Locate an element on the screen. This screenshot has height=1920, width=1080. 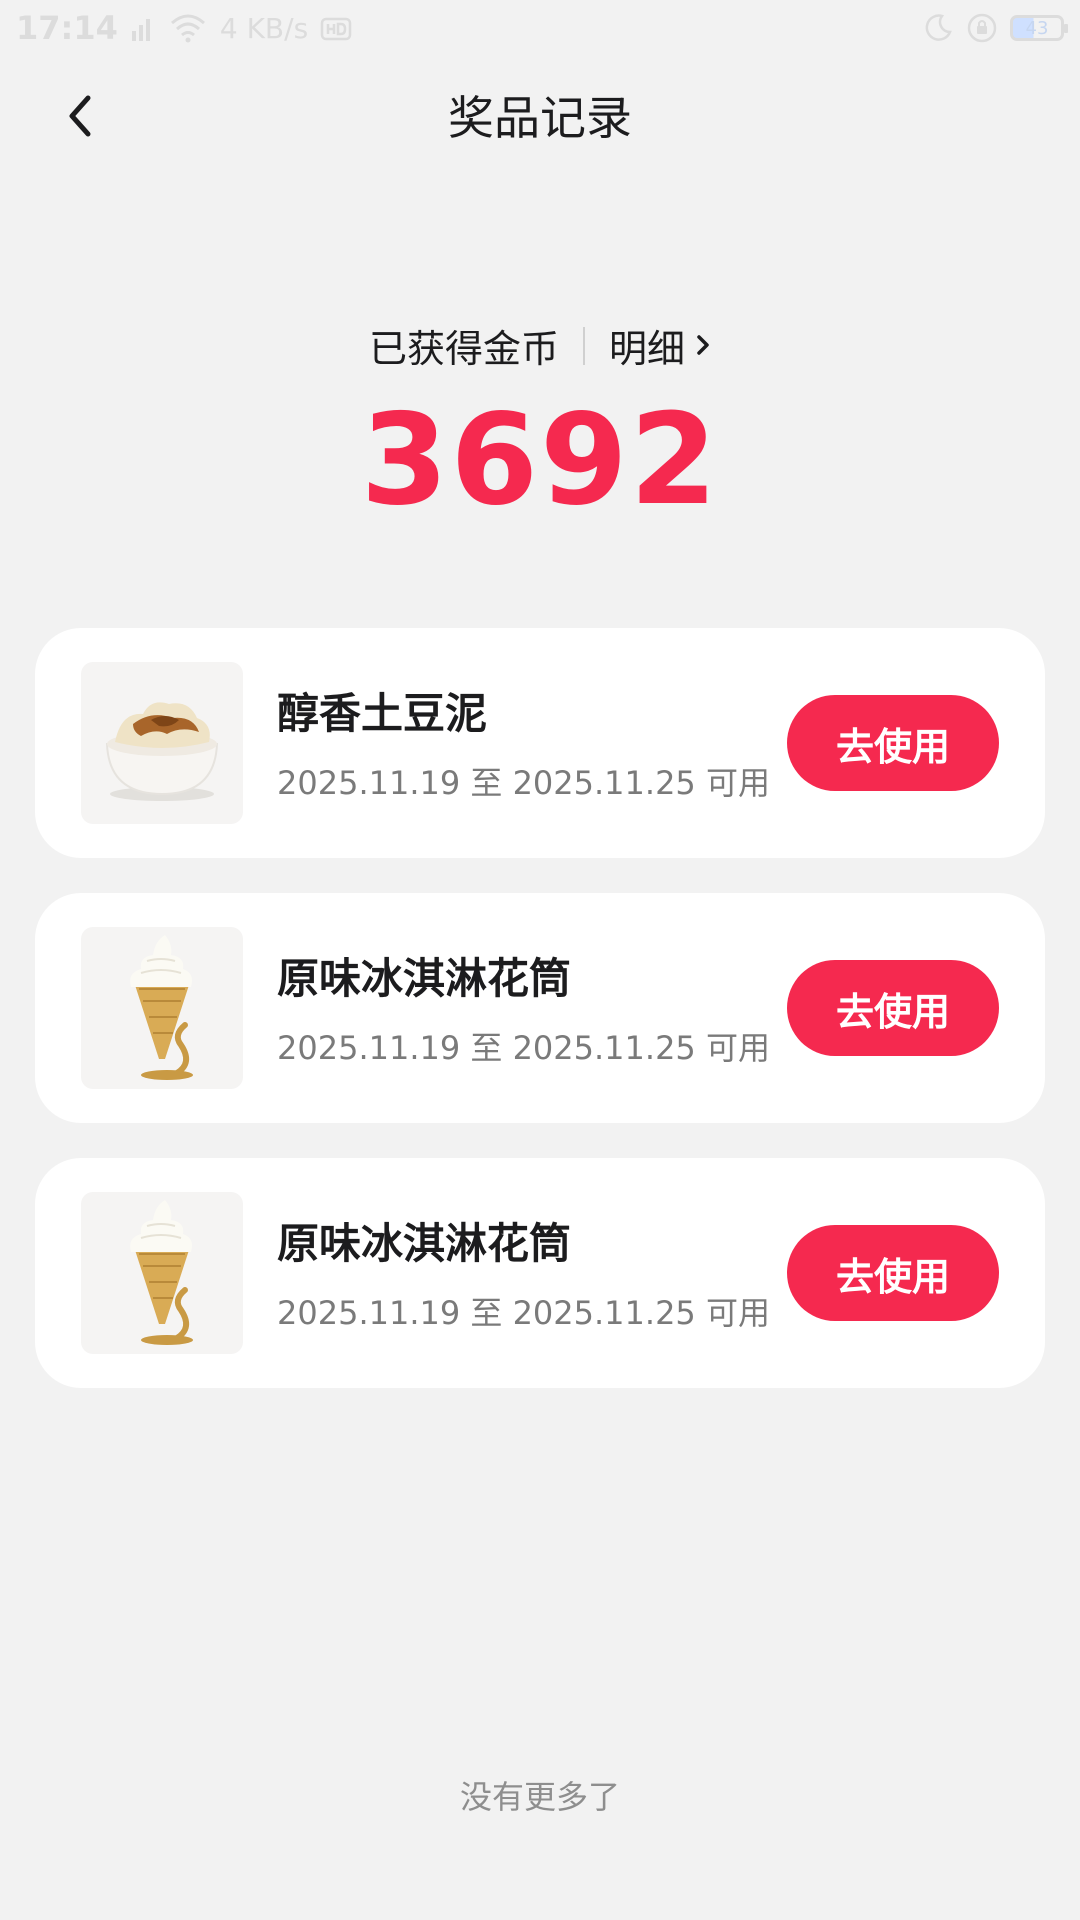
prize-name: 醇香土豆泥 is located at coordinates (382, 713).